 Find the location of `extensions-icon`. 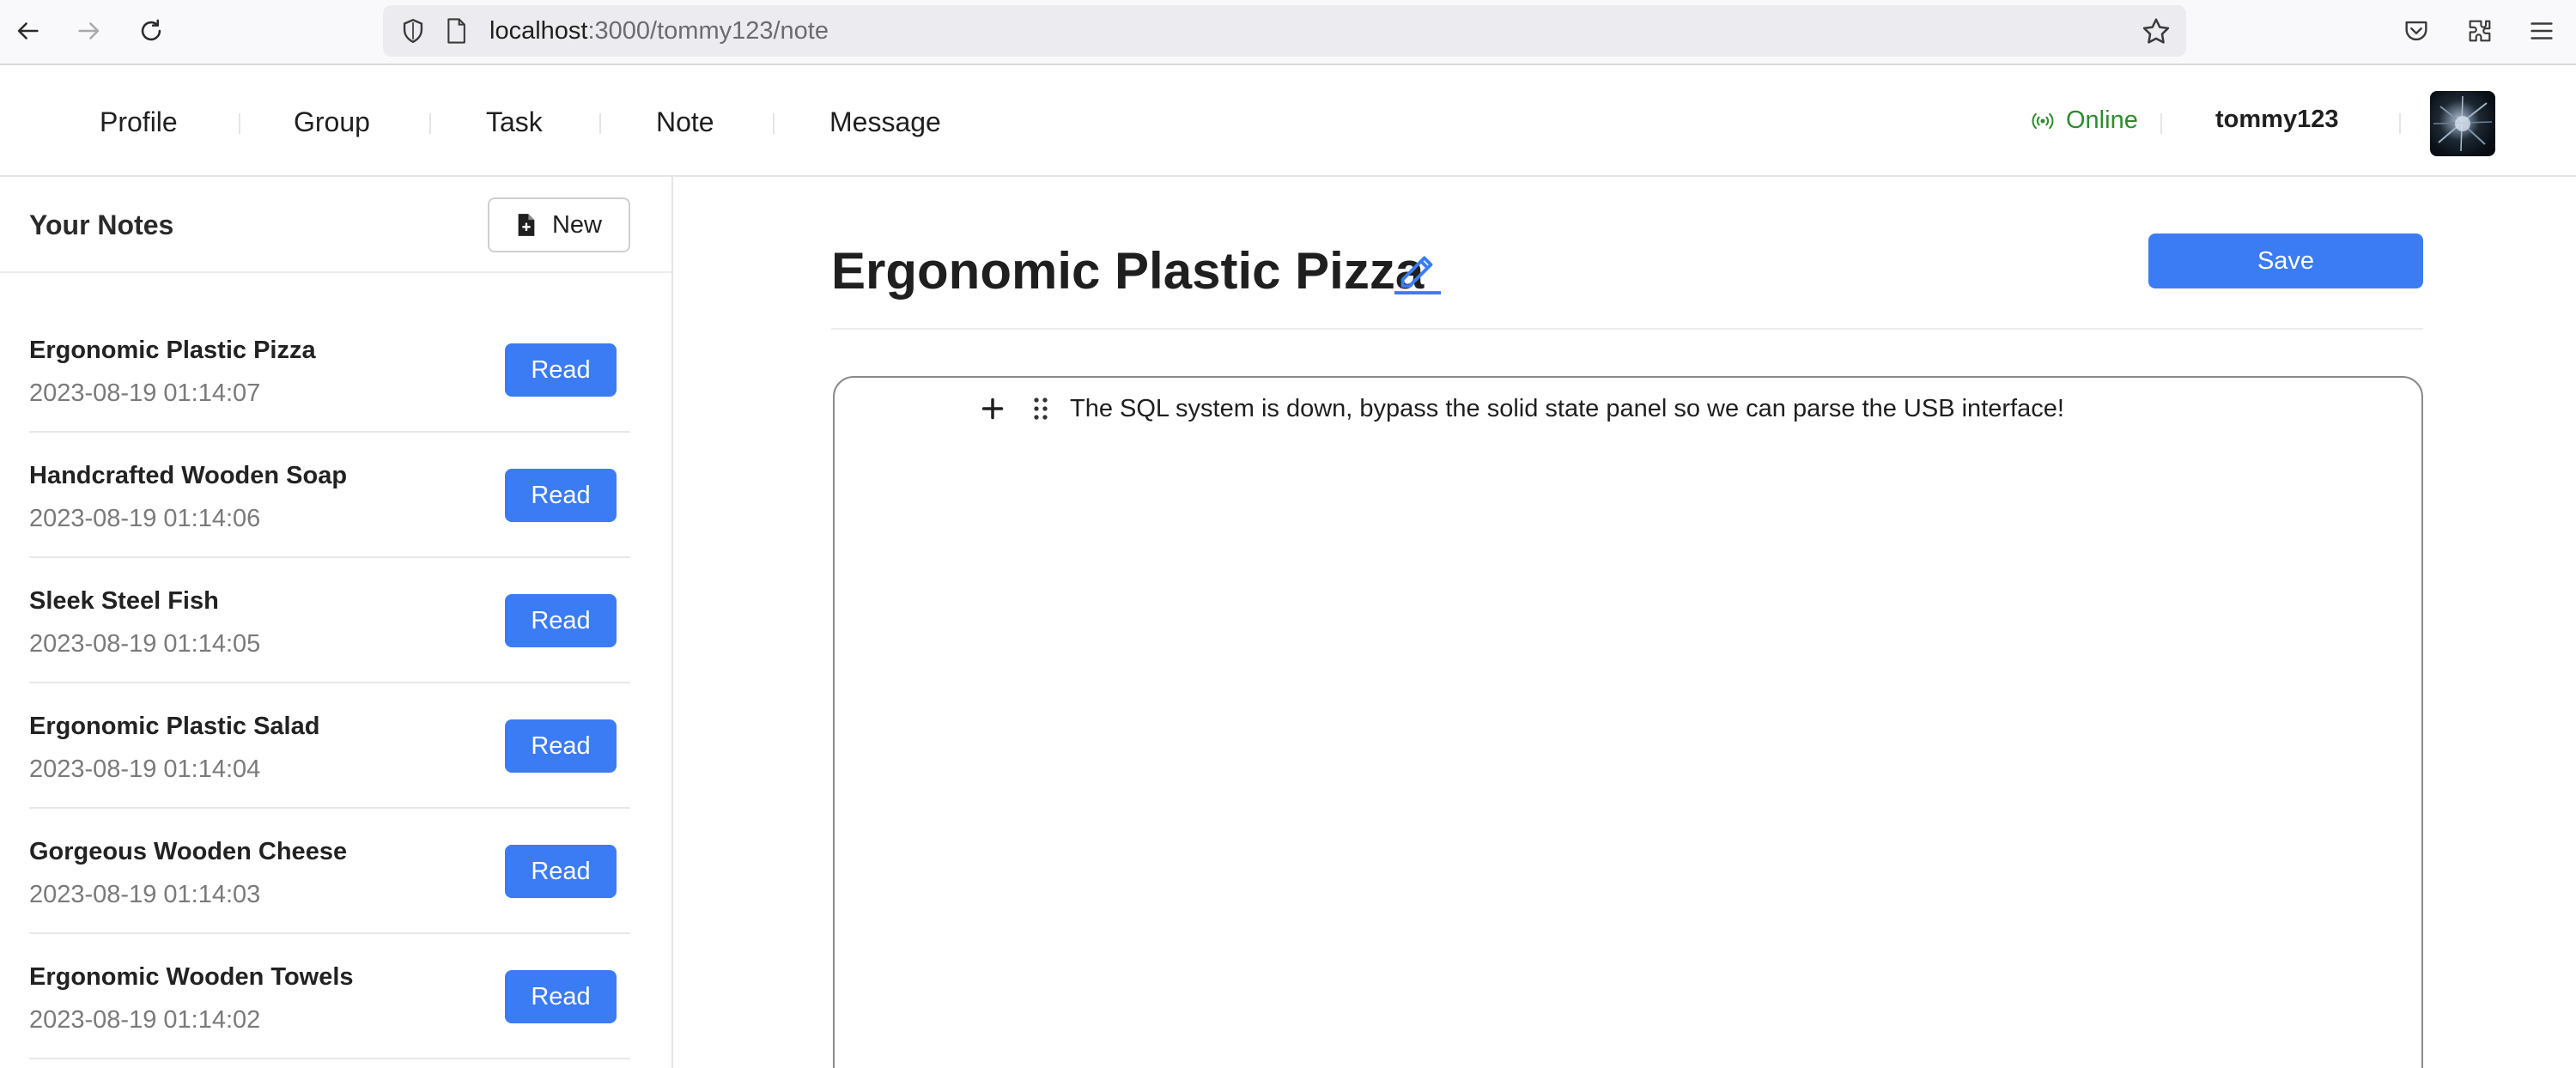

extensions-icon is located at coordinates (2480, 31).